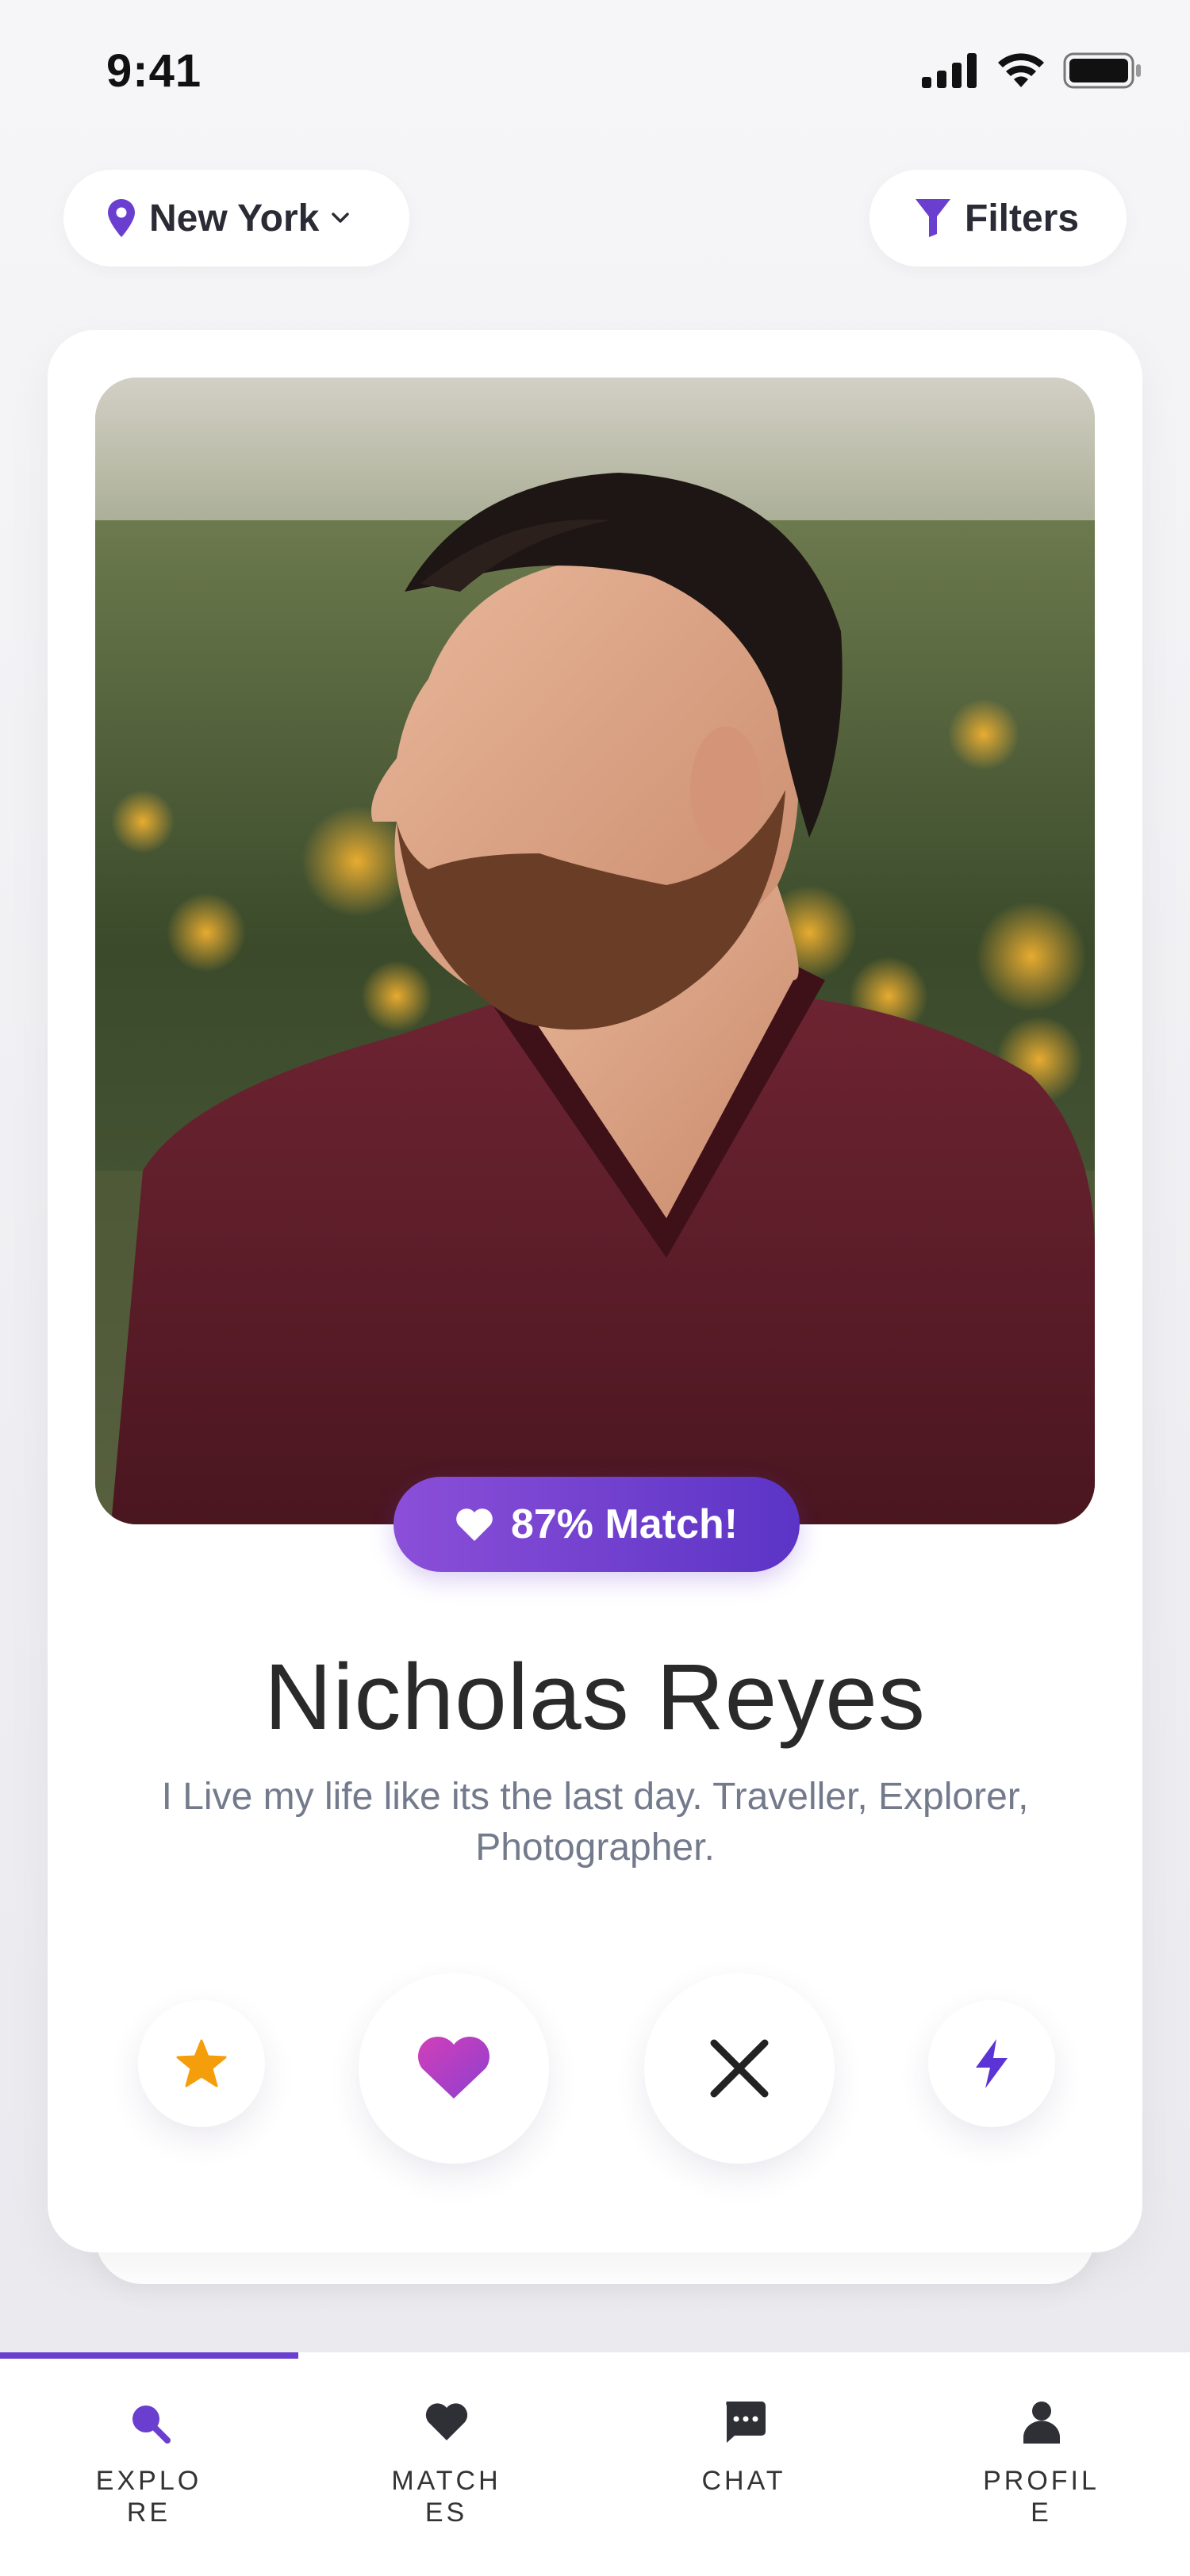 Image resolution: width=1190 pixels, height=2576 pixels. What do you see at coordinates (1041, 2423) in the screenshot?
I see `user-icon` at bounding box center [1041, 2423].